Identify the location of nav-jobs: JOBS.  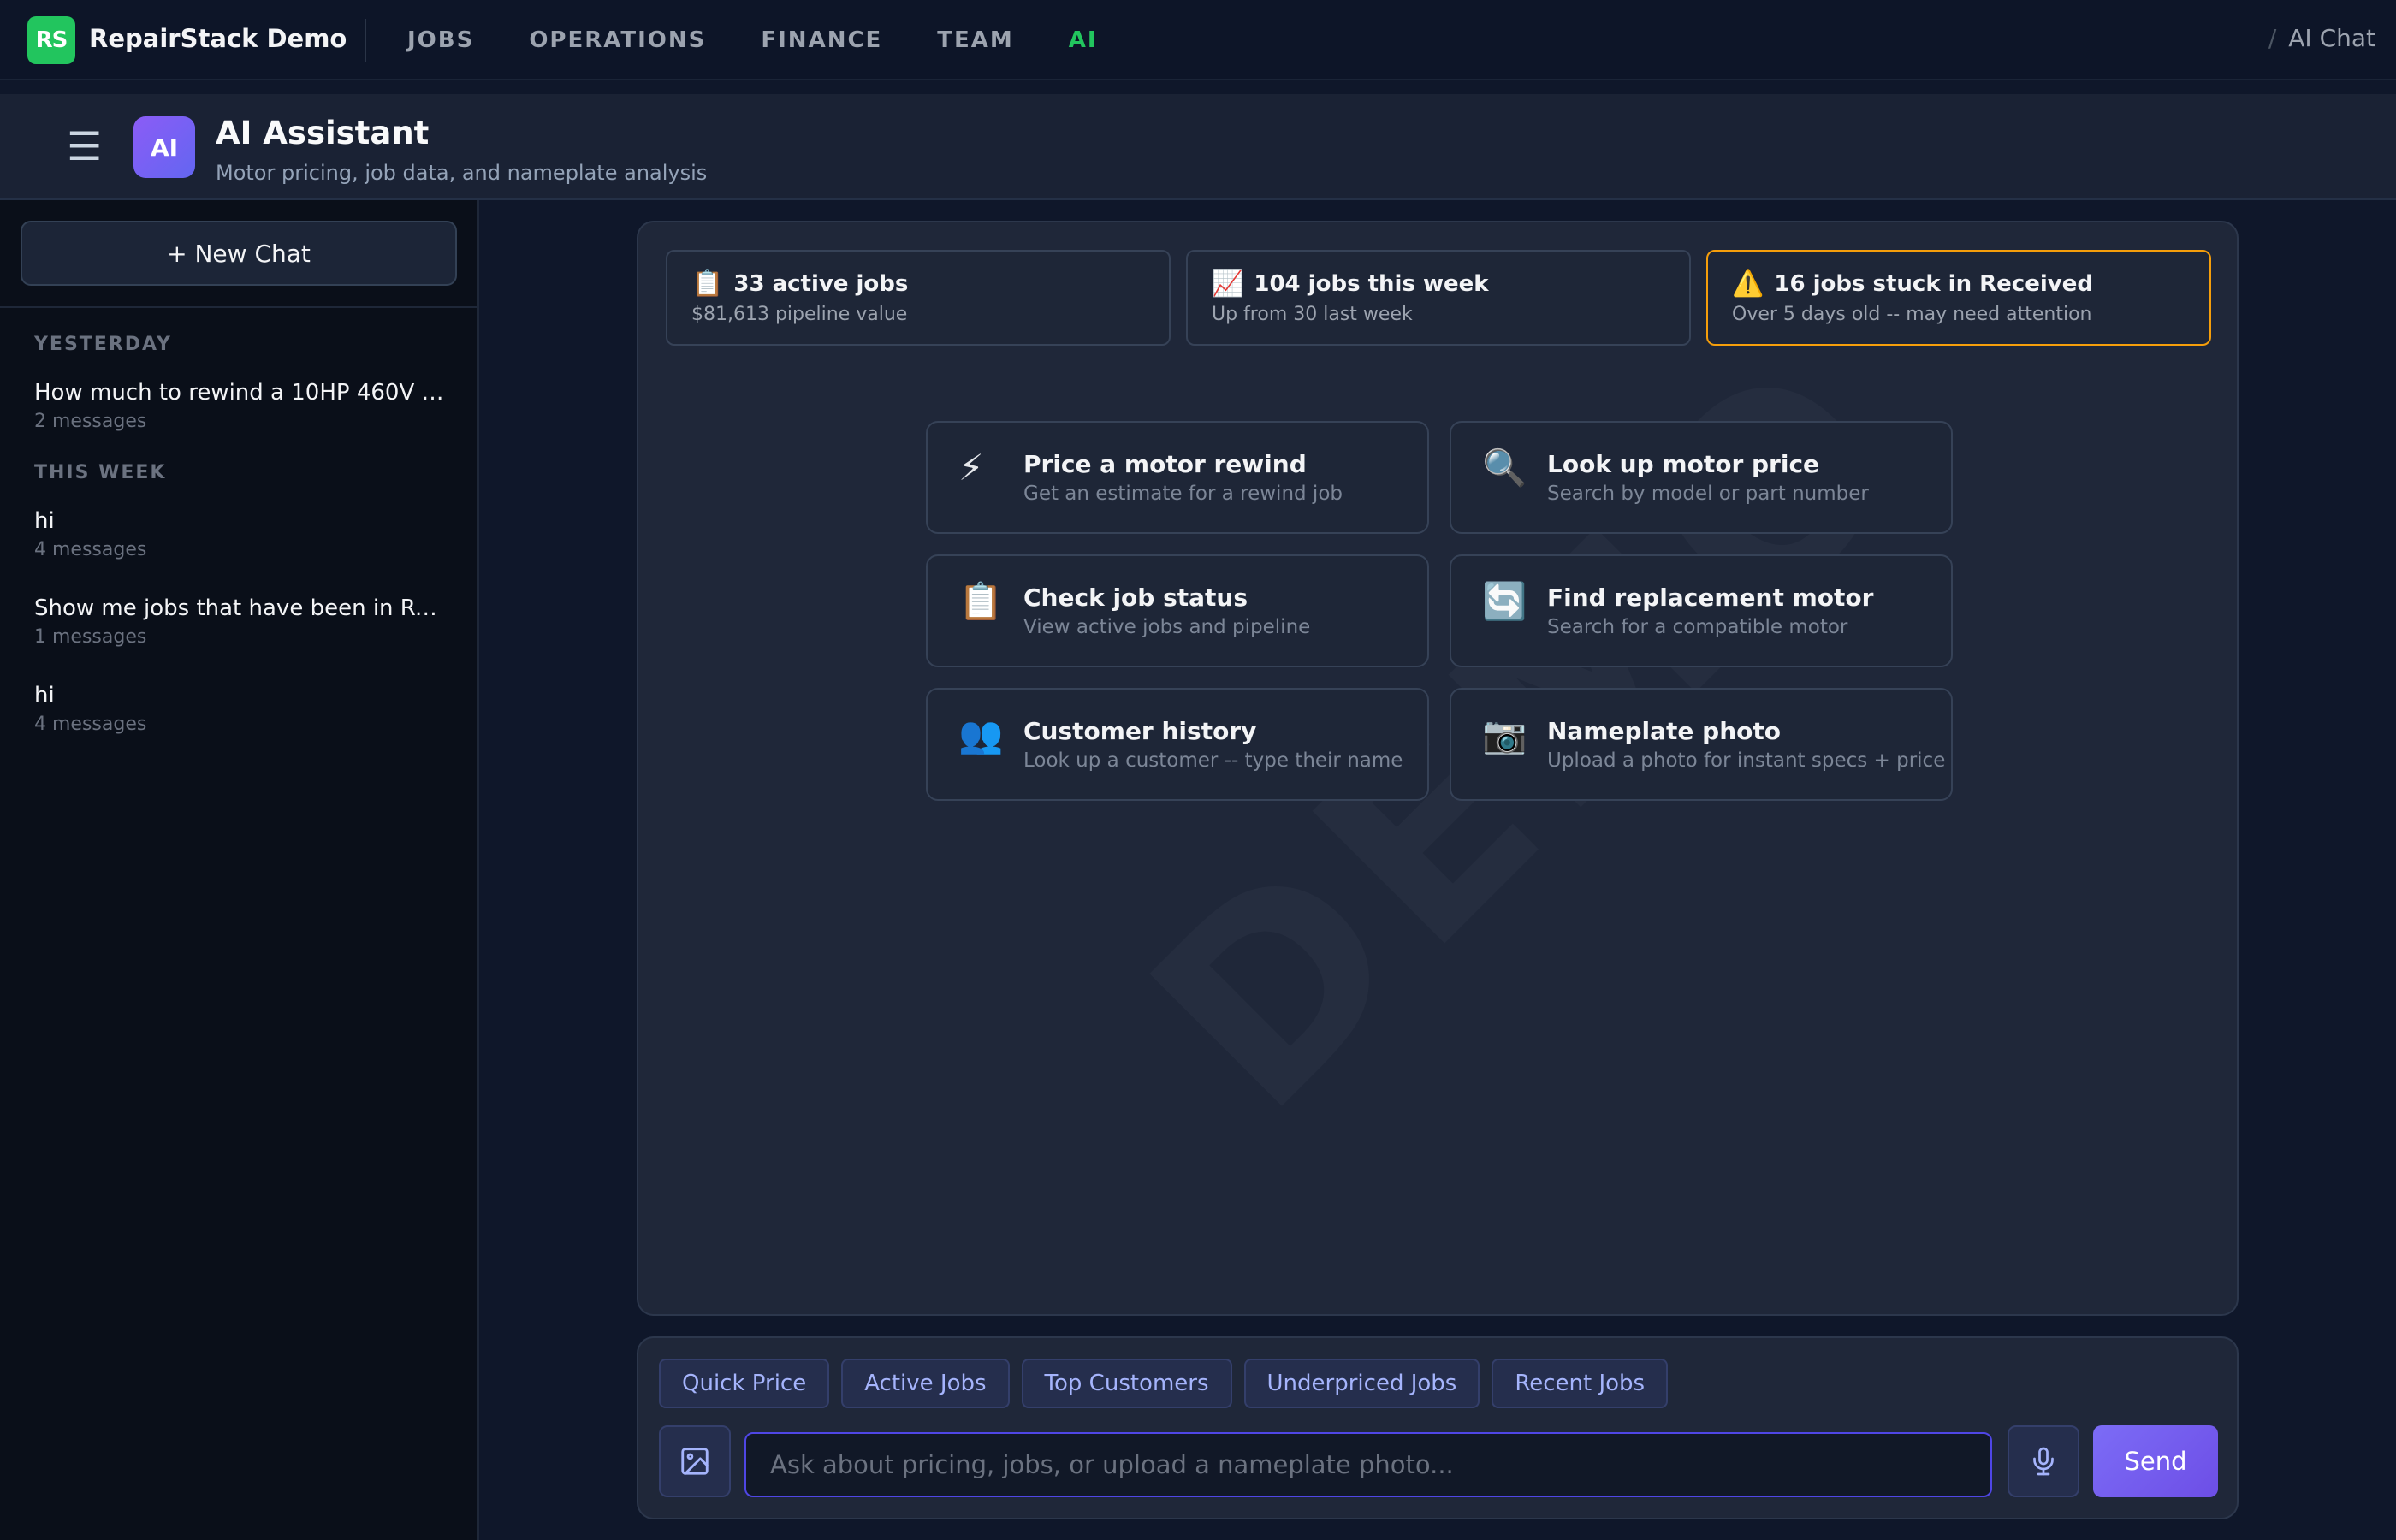
(441, 40).